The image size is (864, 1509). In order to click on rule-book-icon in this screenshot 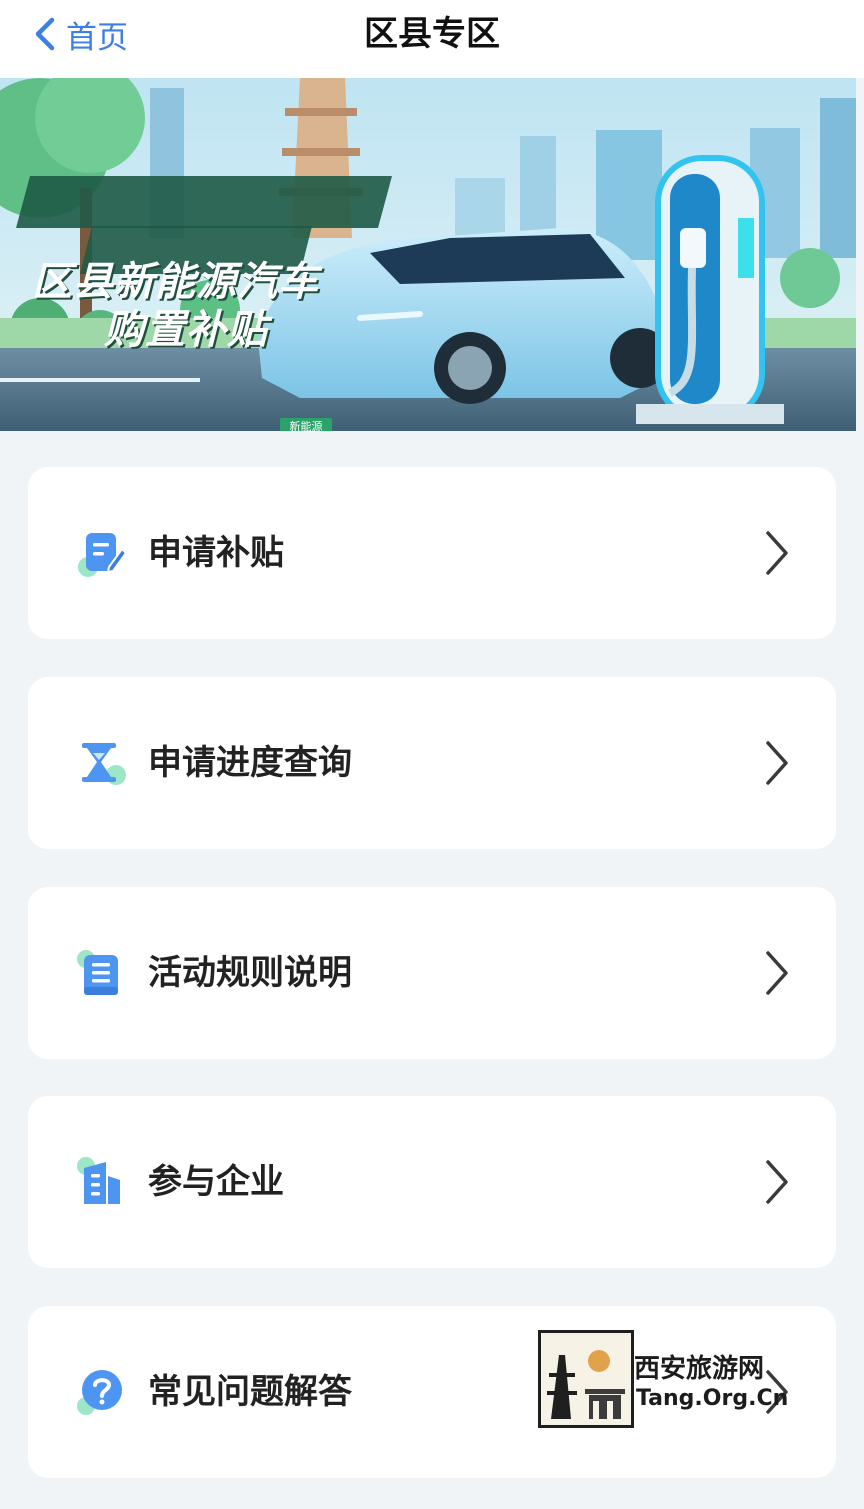, I will do `click(97, 972)`.